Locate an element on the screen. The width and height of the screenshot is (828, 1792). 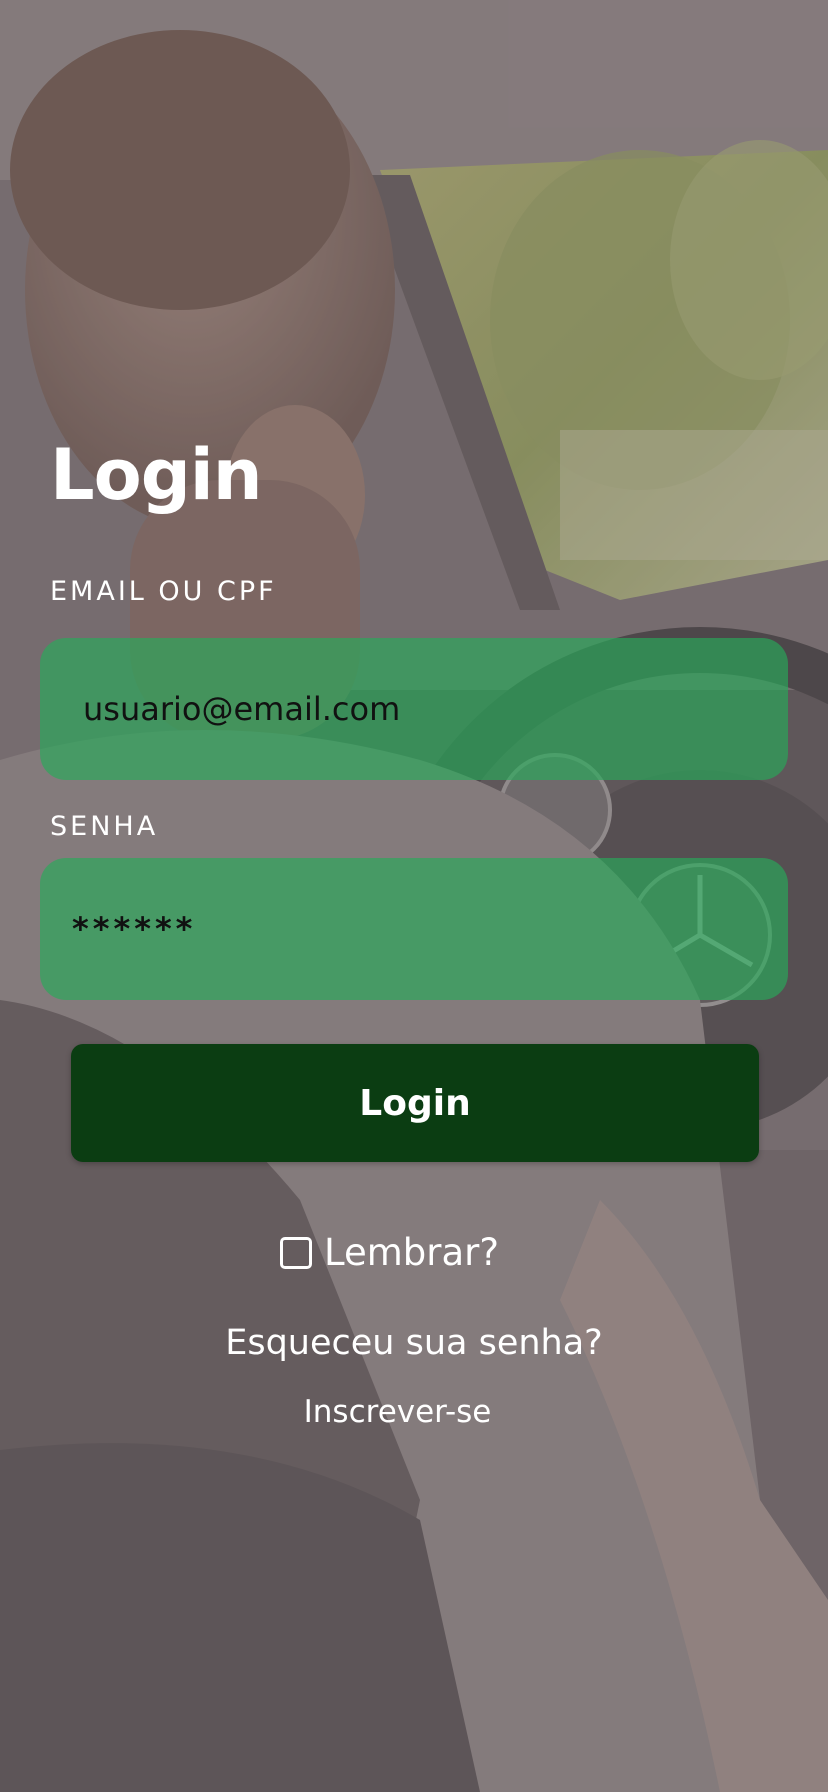
remember-me: Lembrar? is located at coordinates (389, 1253).